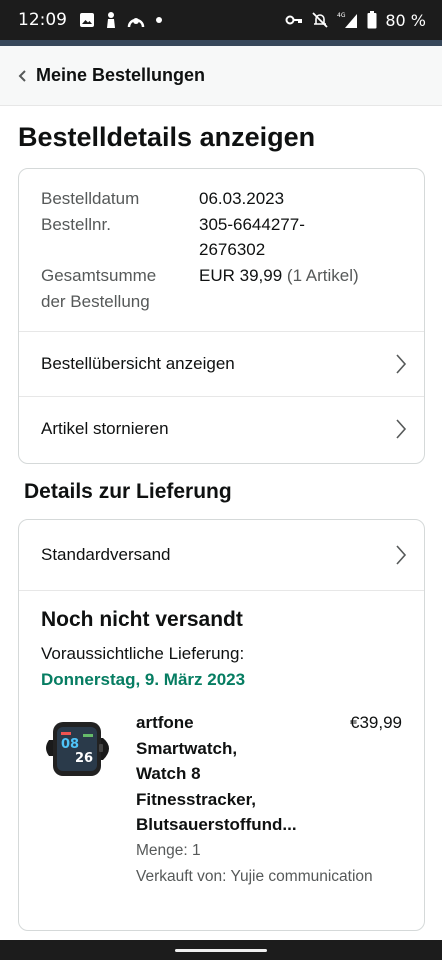 Image resolution: width=442 pixels, height=960 pixels. Describe the element at coordinates (23, 76) in the screenshot. I see `chevron-left-icon` at that location.